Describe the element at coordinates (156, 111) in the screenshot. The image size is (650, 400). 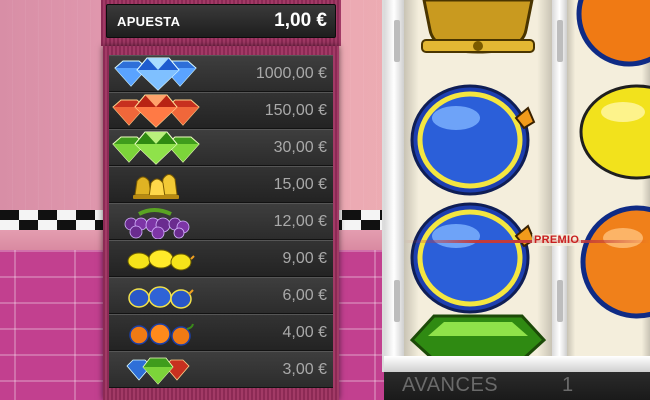
I see `red-diamonds-icon` at that location.